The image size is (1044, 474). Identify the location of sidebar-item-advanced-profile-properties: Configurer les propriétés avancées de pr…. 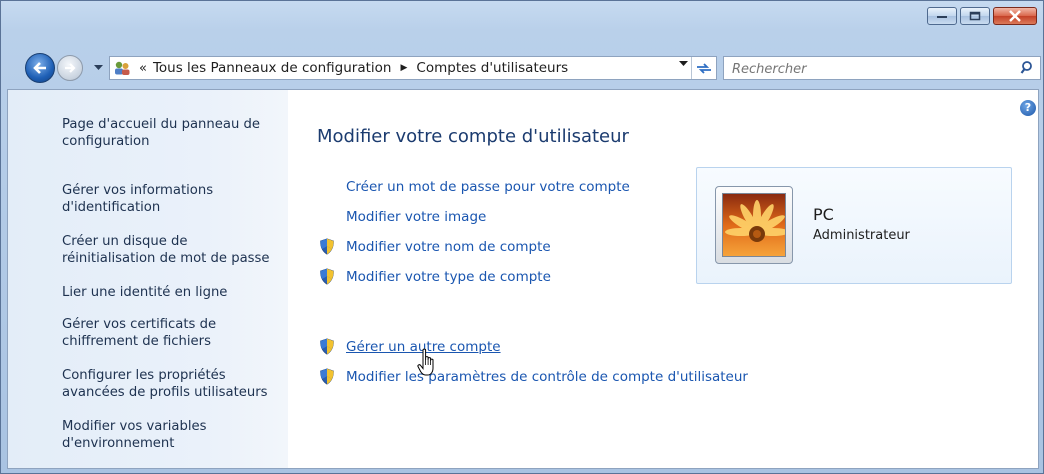
(172, 384).